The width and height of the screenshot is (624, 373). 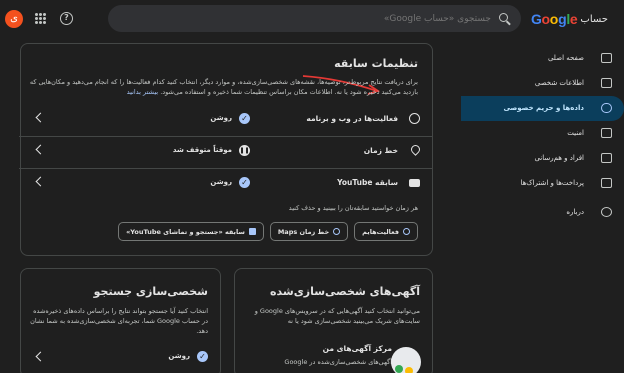 I want to click on my-activity-chip: فعالیت‌هایم, so click(x=386, y=231).